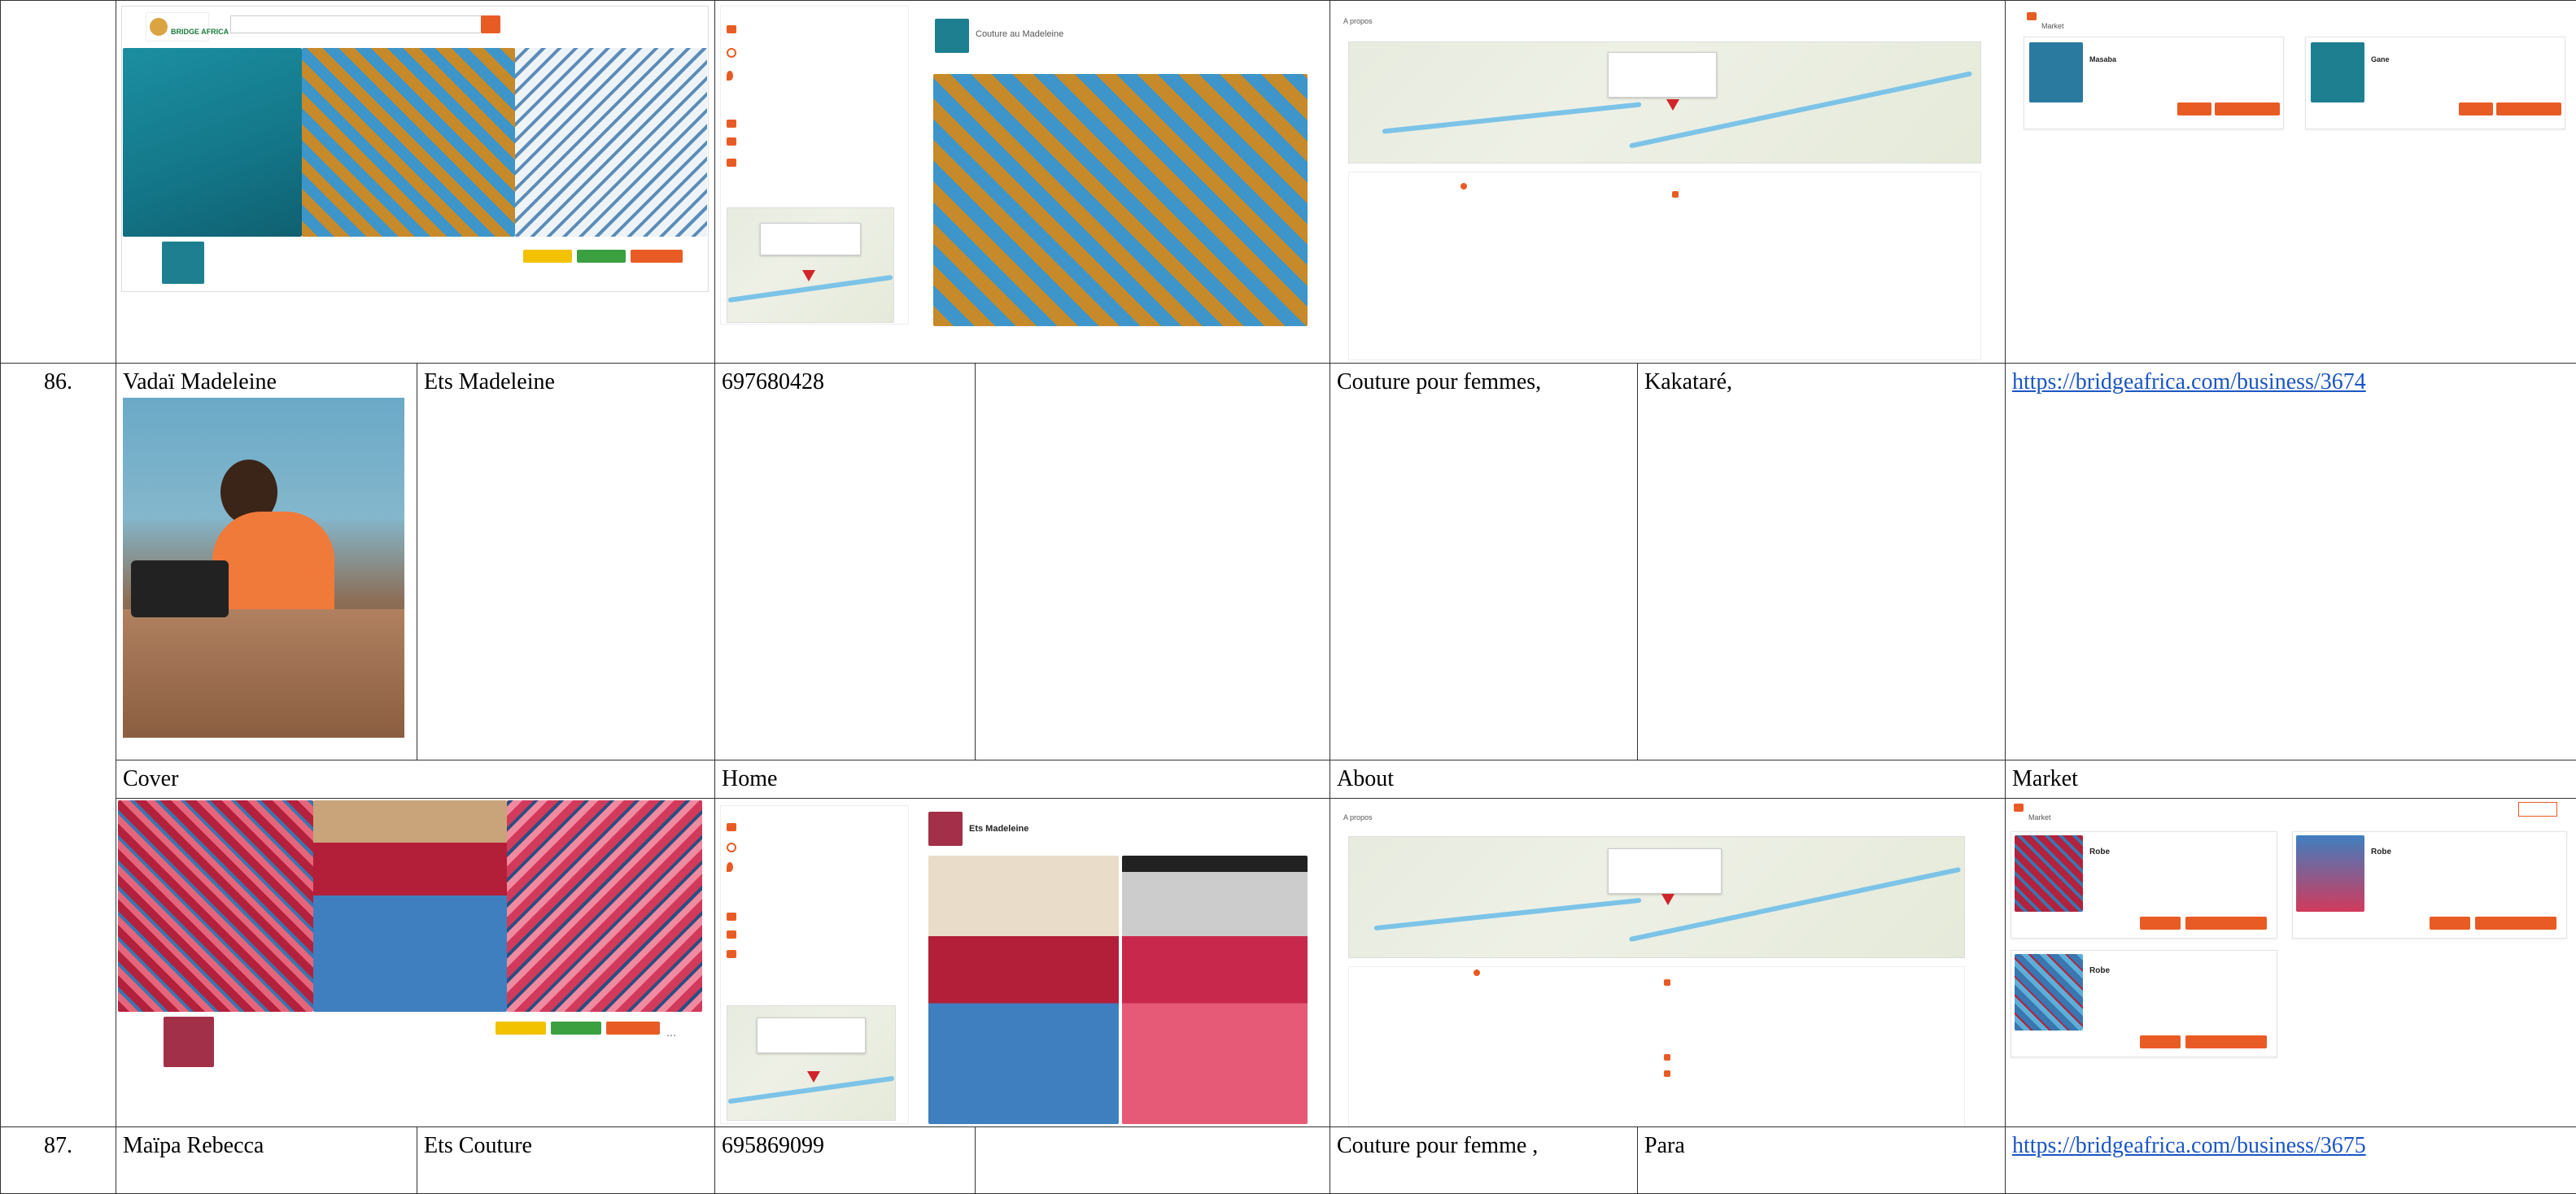 This screenshot has height=1194, width=2576. What do you see at coordinates (671, 1035) in the screenshot?
I see `more-options-icon: ⋯` at bounding box center [671, 1035].